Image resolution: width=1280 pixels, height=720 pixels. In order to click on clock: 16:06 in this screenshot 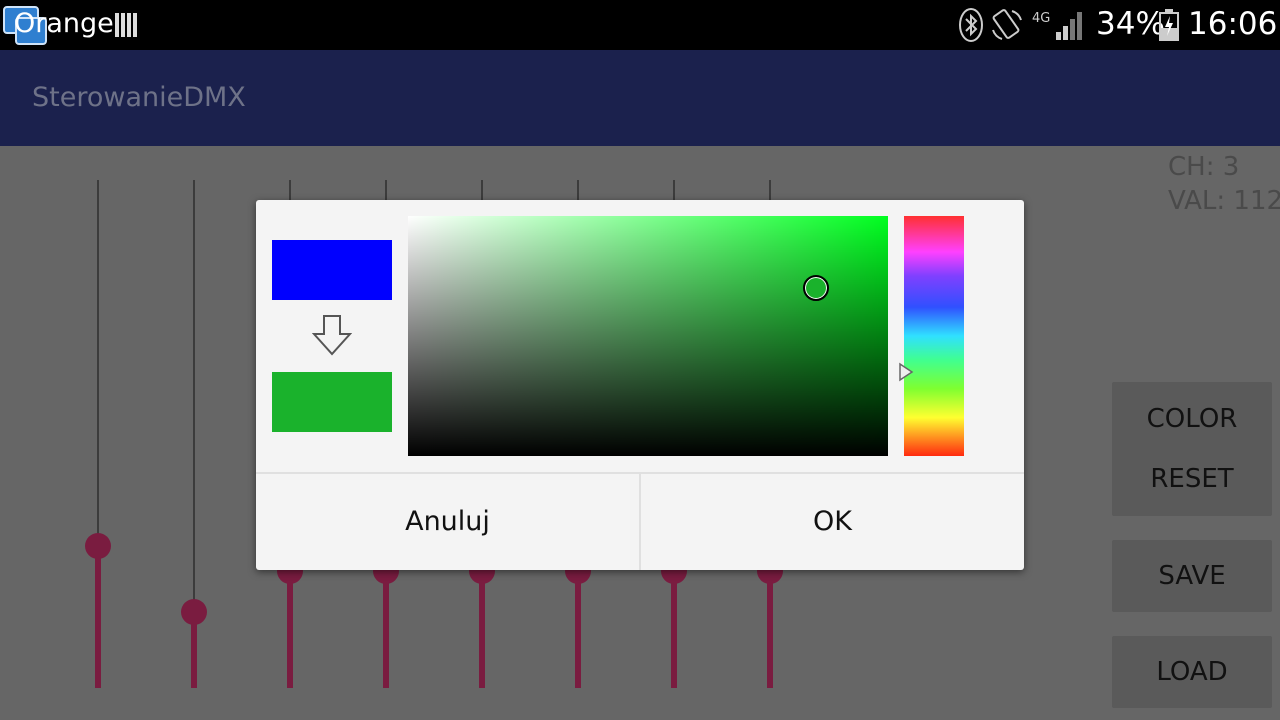, I will do `click(1233, 24)`.